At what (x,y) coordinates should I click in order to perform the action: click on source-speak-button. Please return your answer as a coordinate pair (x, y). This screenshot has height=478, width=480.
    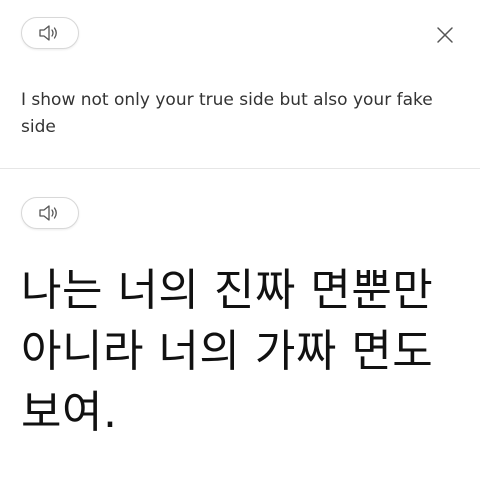
    Looking at the image, I should click on (50, 33).